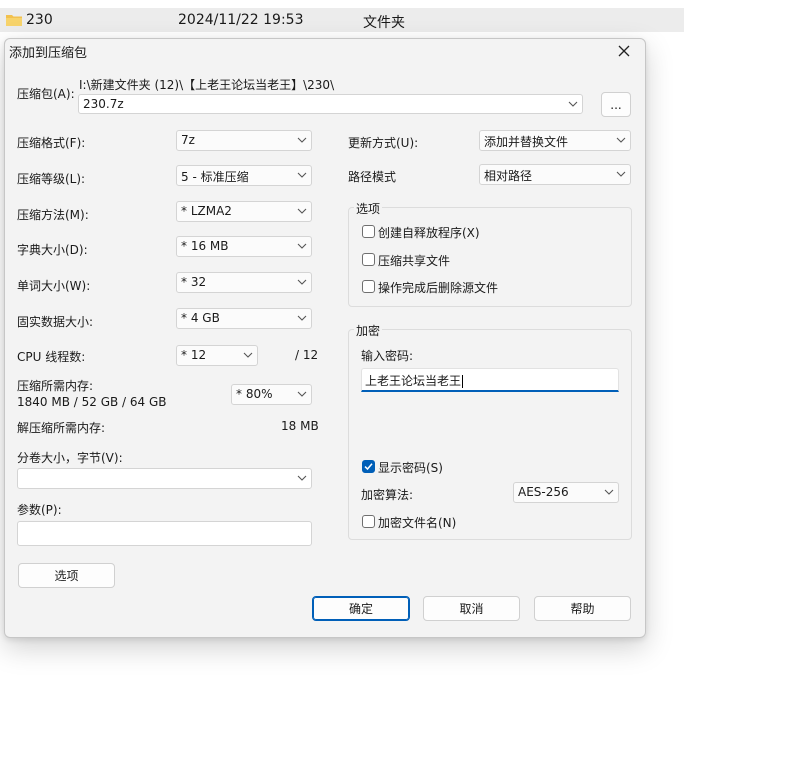  I want to click on threads-total: / 12, so click(307, 355).